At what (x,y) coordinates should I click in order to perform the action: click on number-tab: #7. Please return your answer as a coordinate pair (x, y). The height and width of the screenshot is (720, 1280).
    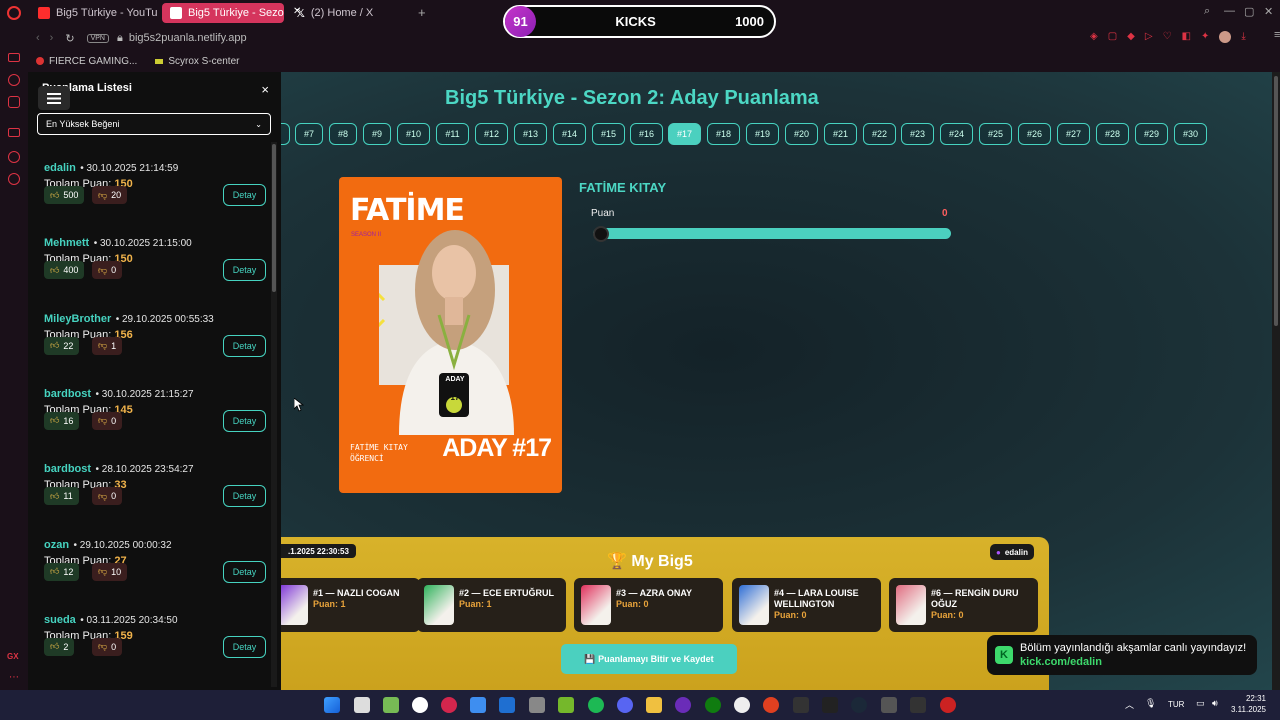
    Looking at the image, I should click on (309, 134).